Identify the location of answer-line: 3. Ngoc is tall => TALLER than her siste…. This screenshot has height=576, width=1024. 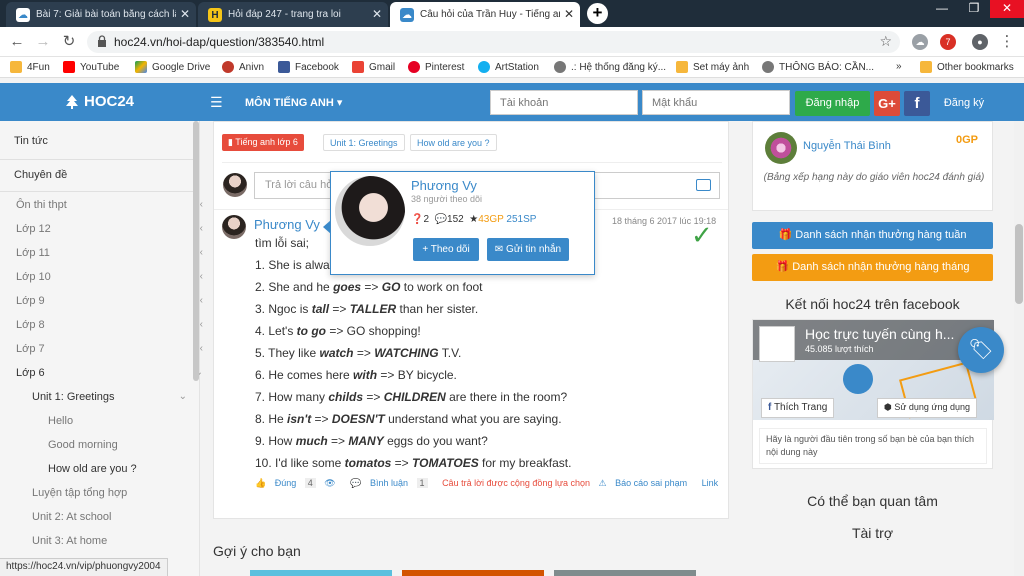
(367, 309).